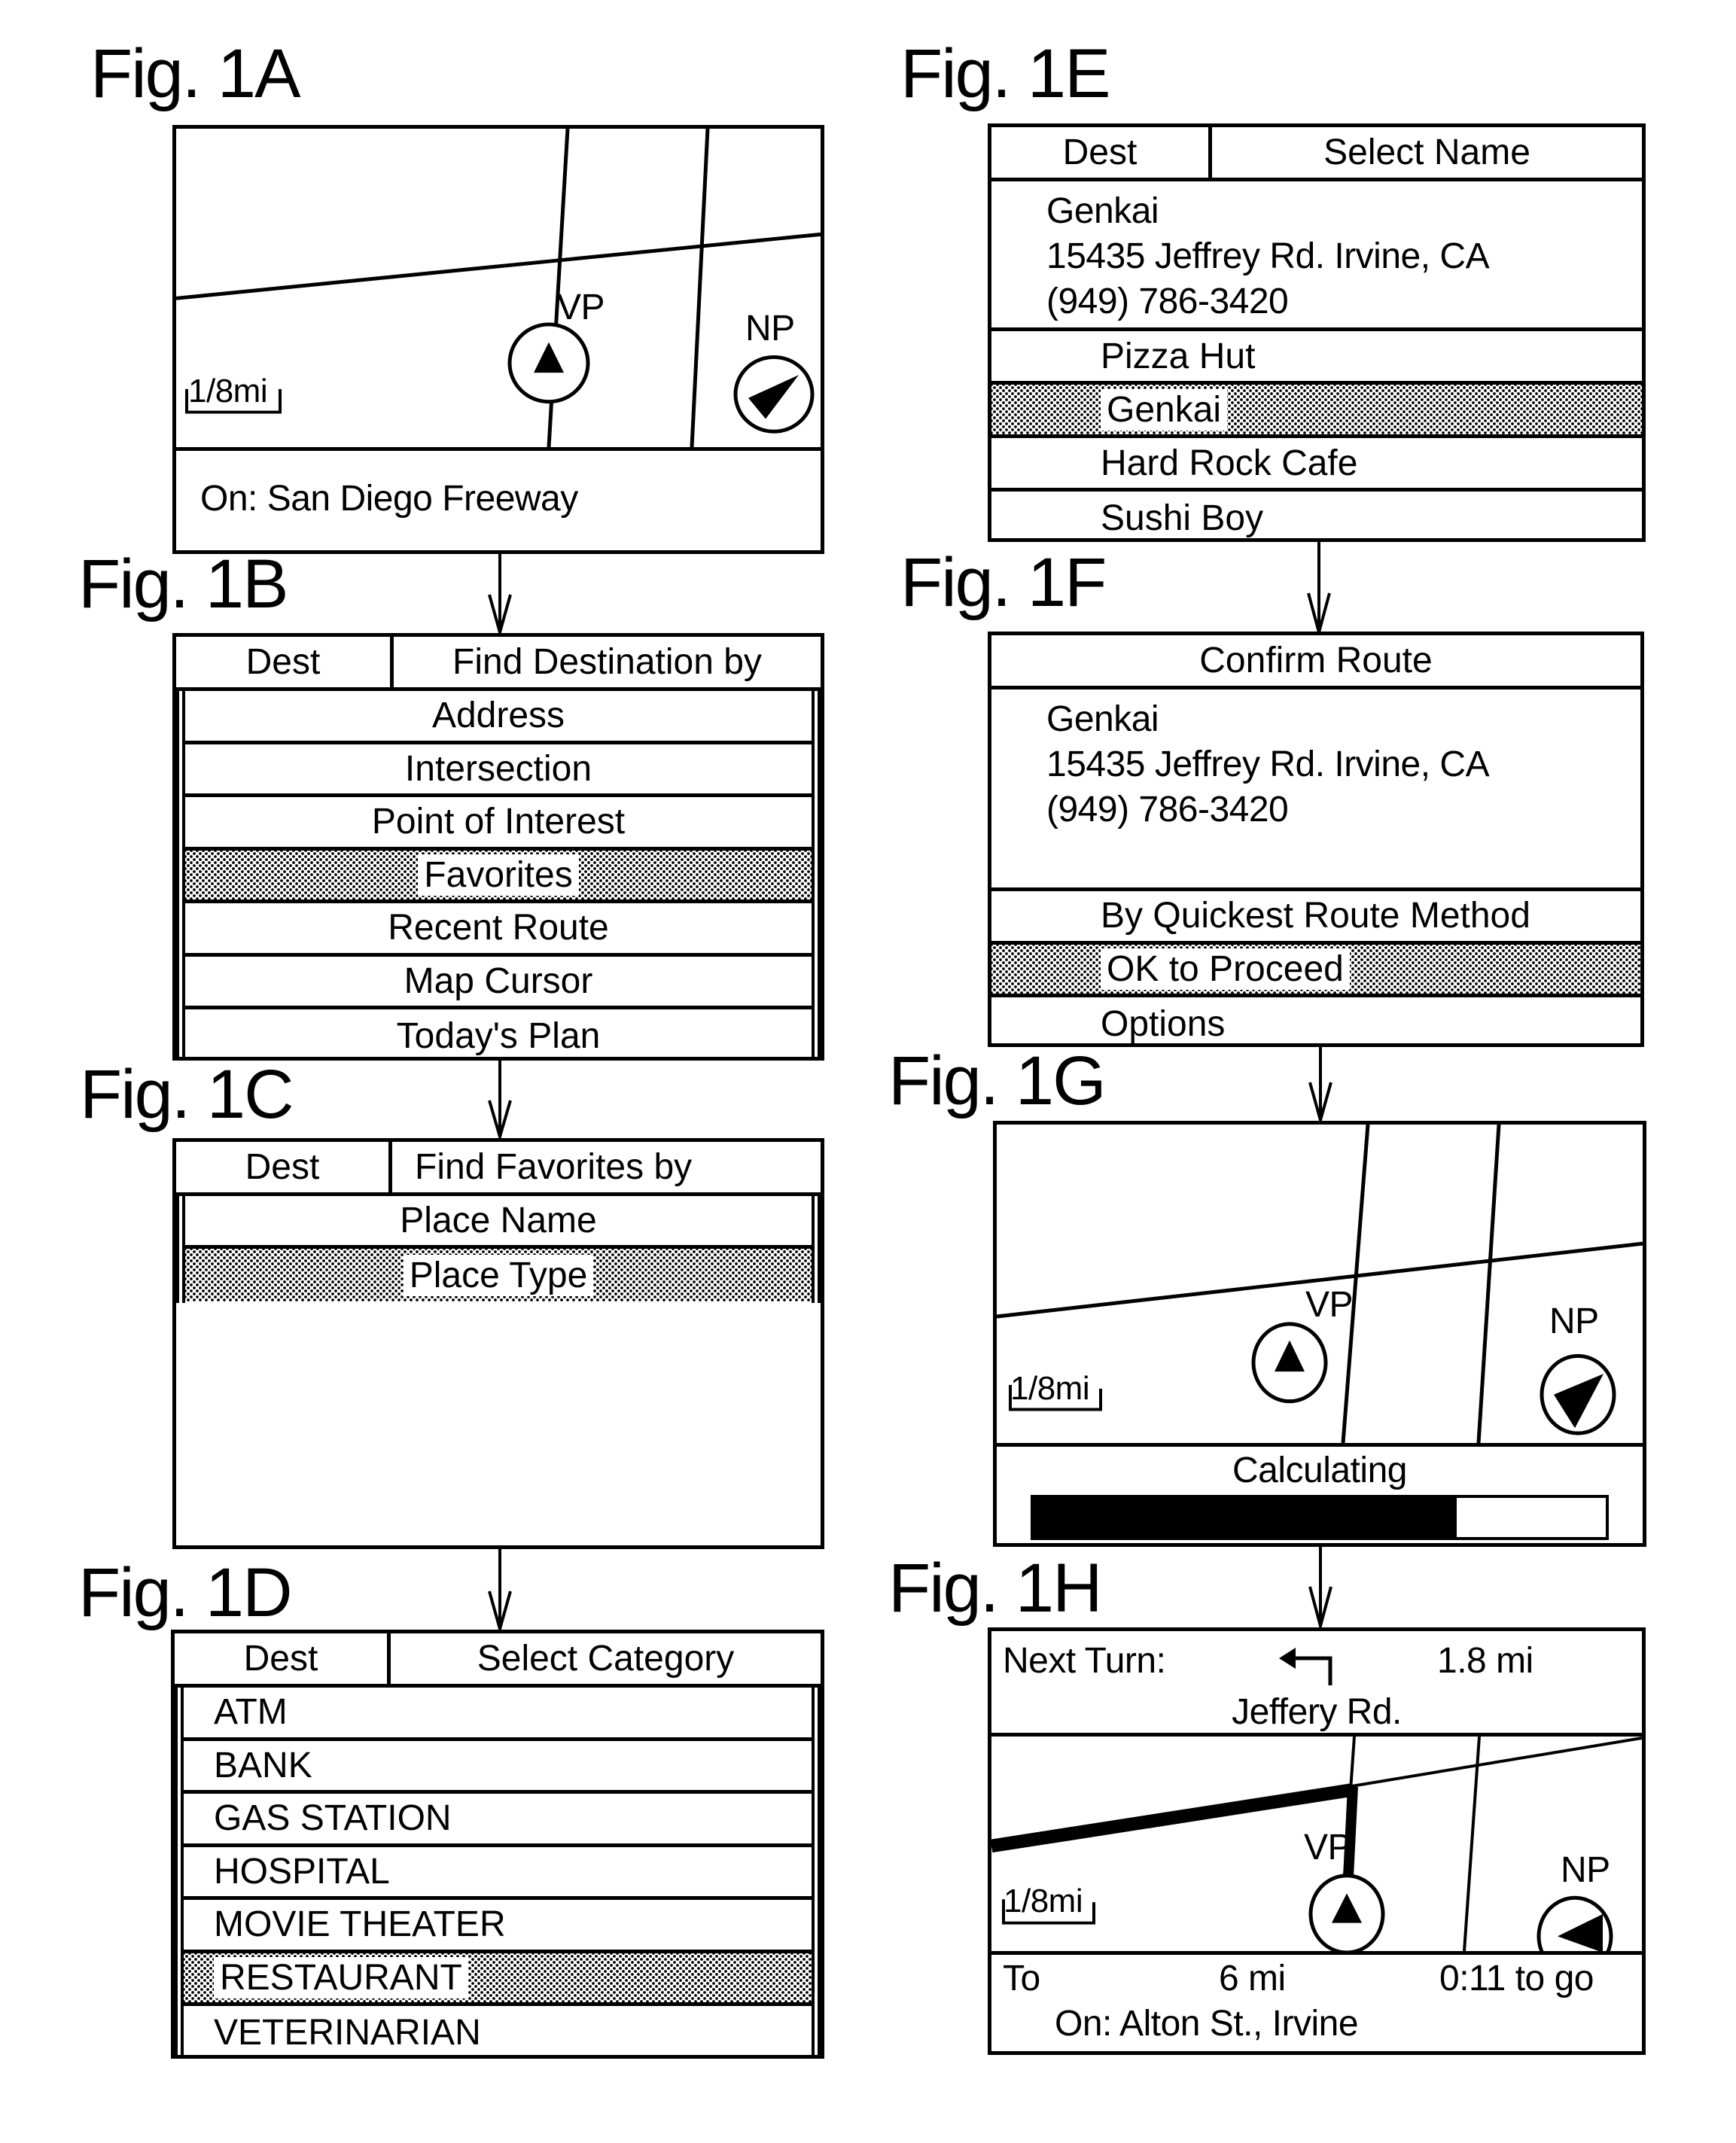  I want to click on menu-item-label: Options, so click(1163, 1023).